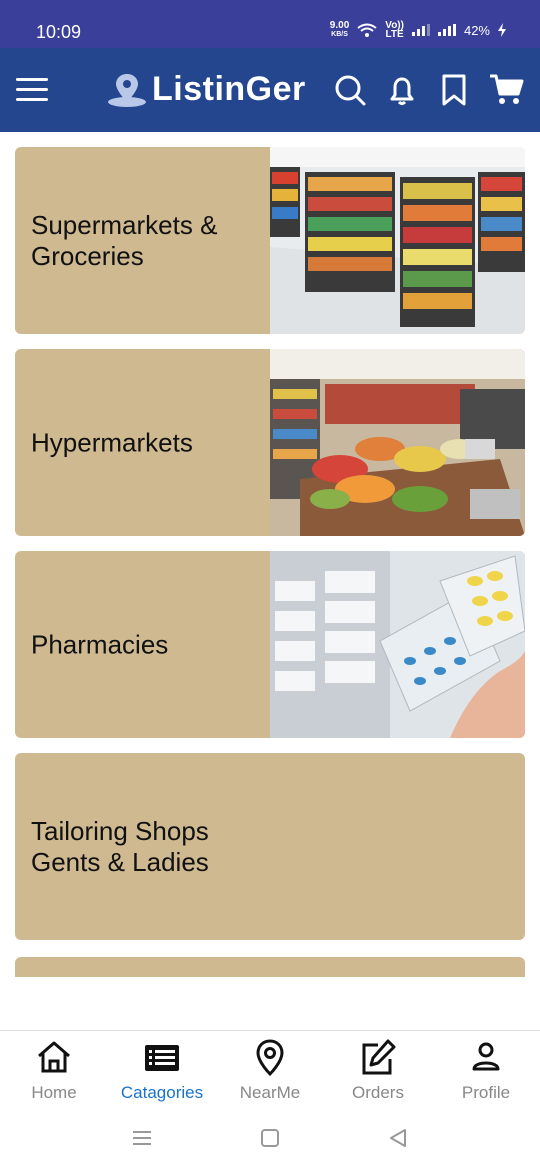 The image size is (540, 1170). I want to click on category-label: Hypermarkets, so click(146, 442).